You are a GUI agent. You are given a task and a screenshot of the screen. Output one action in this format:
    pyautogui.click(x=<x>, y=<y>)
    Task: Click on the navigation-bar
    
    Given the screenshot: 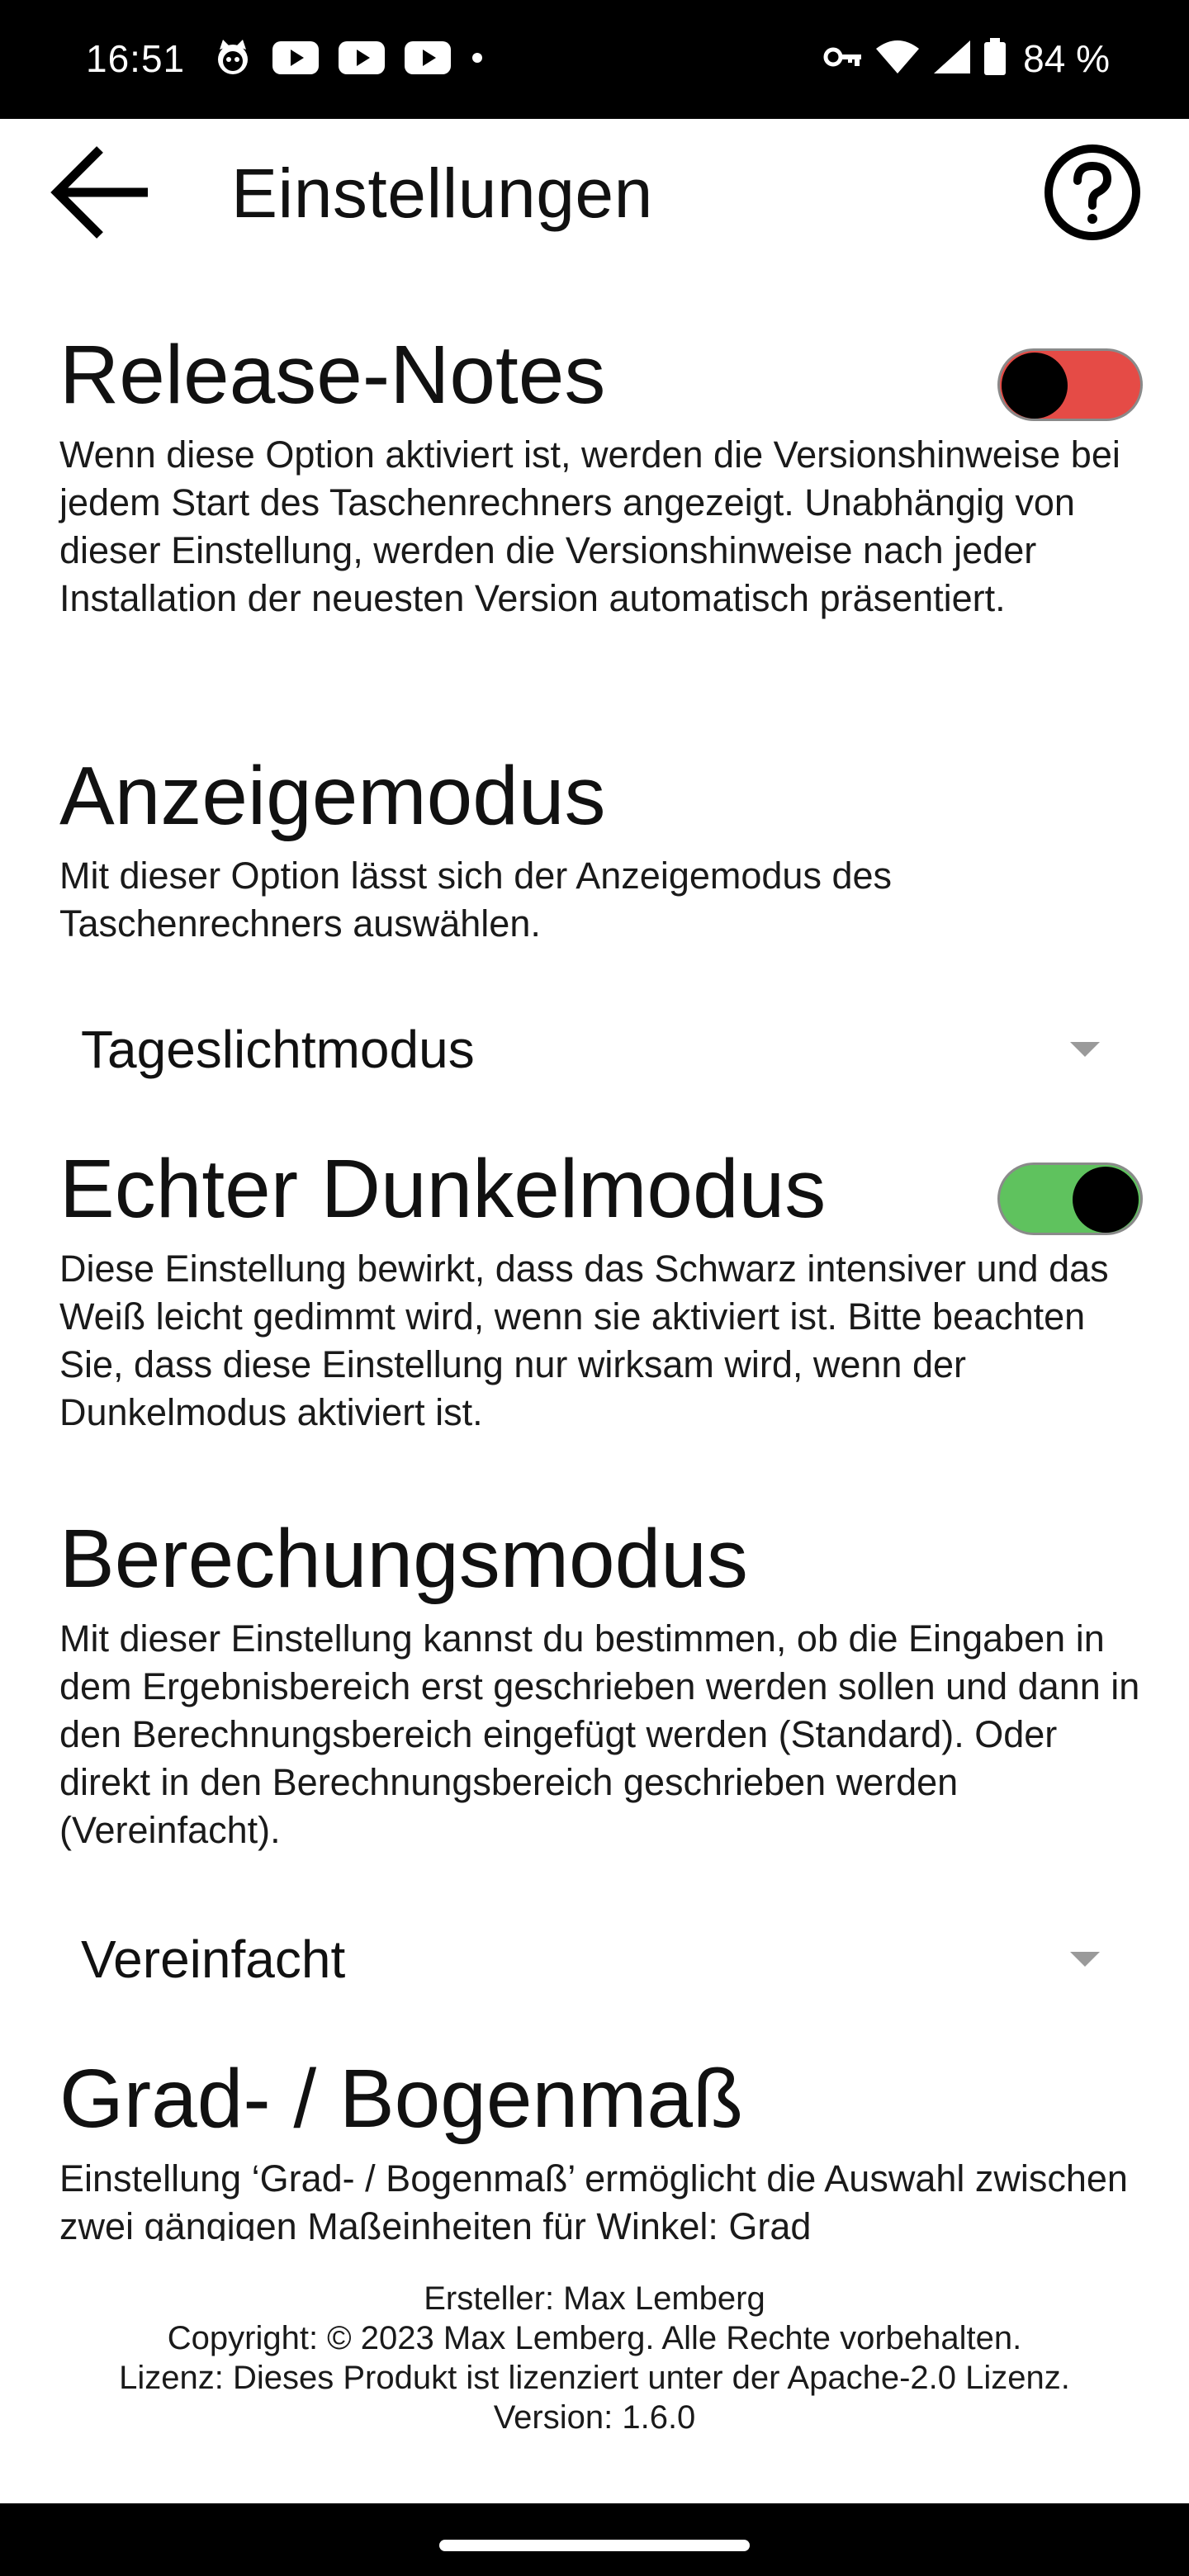 What is the action you would take?
    pyautogui.click(x=594, y=2539)
    